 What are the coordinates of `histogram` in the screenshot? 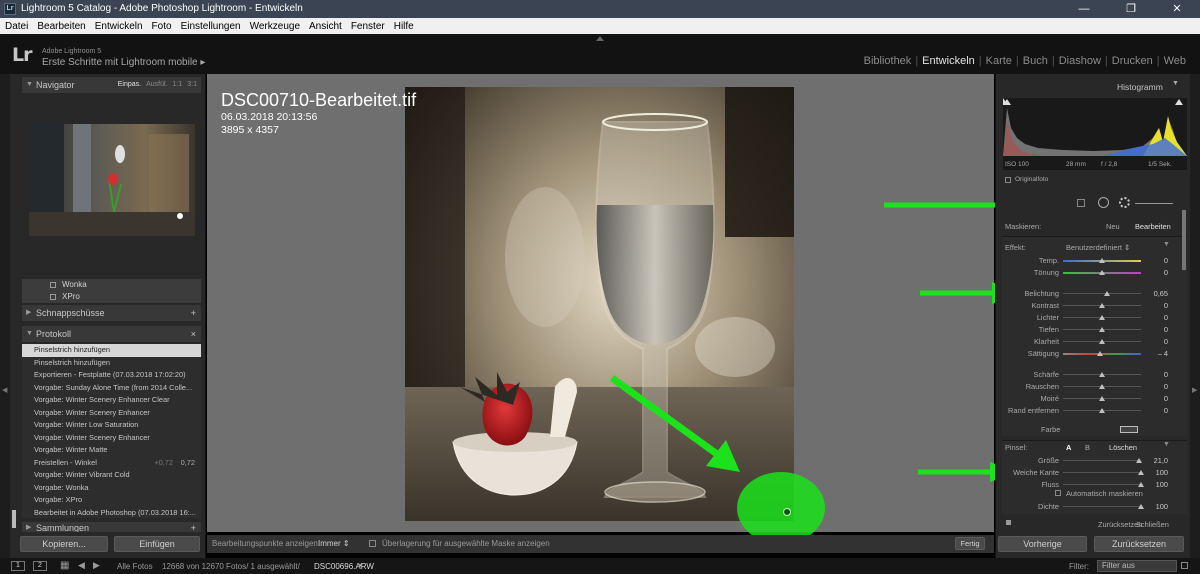 It's located at (1095, 134).